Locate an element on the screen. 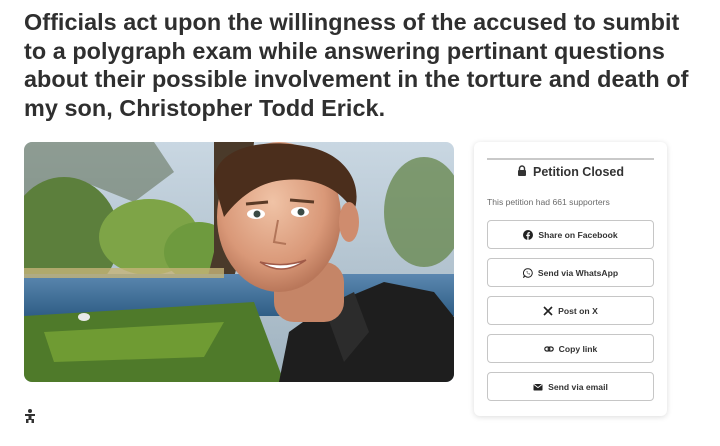 Image resolution: width=720 pixels, height=446 pixels. share-facebook-label: Share on Facebook is located at coordinates (578, 234).